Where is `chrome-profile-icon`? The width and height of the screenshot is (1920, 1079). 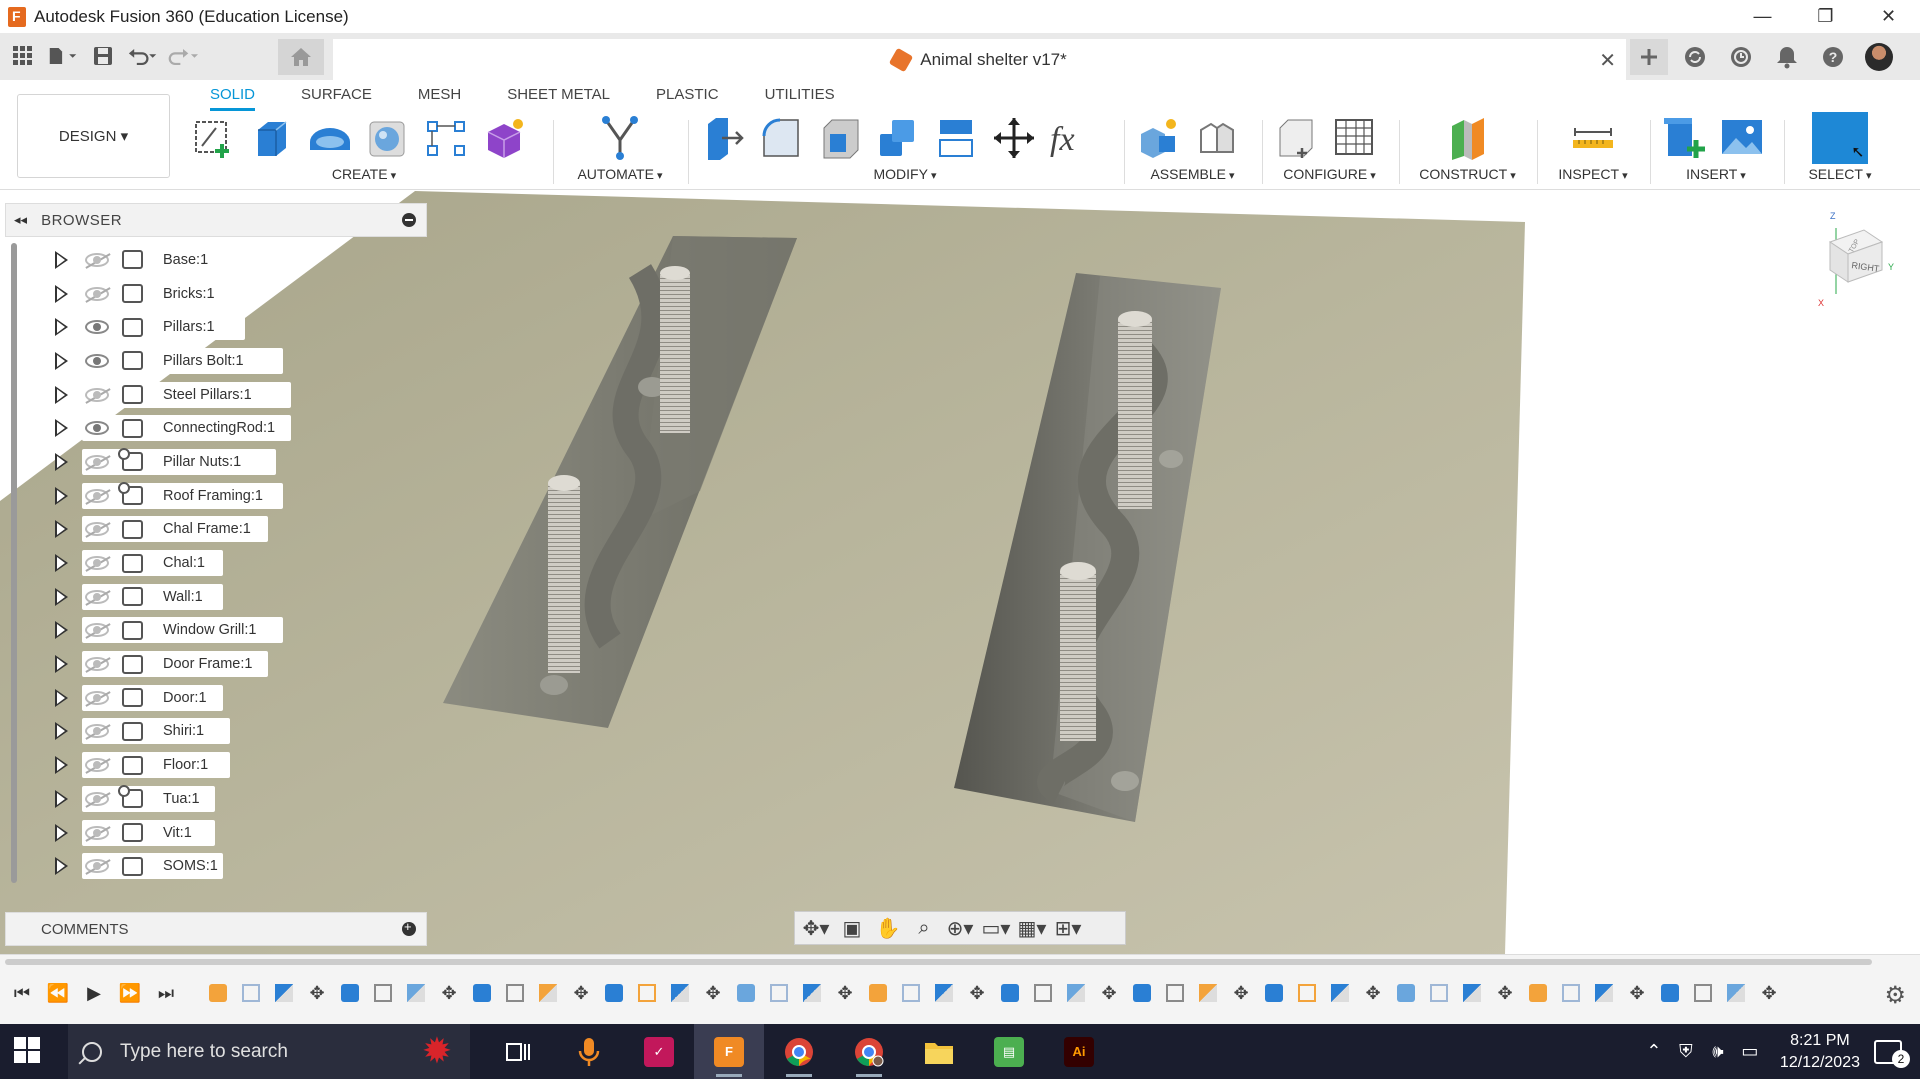 chrome-profile-icon is located at coordinates (869, 1051).